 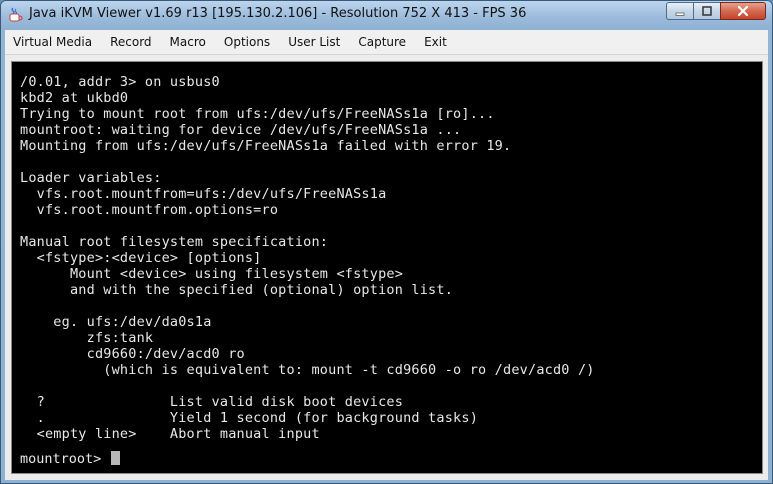 I want to click on prompt-text: mountroot>, so click(x=65, y=459).